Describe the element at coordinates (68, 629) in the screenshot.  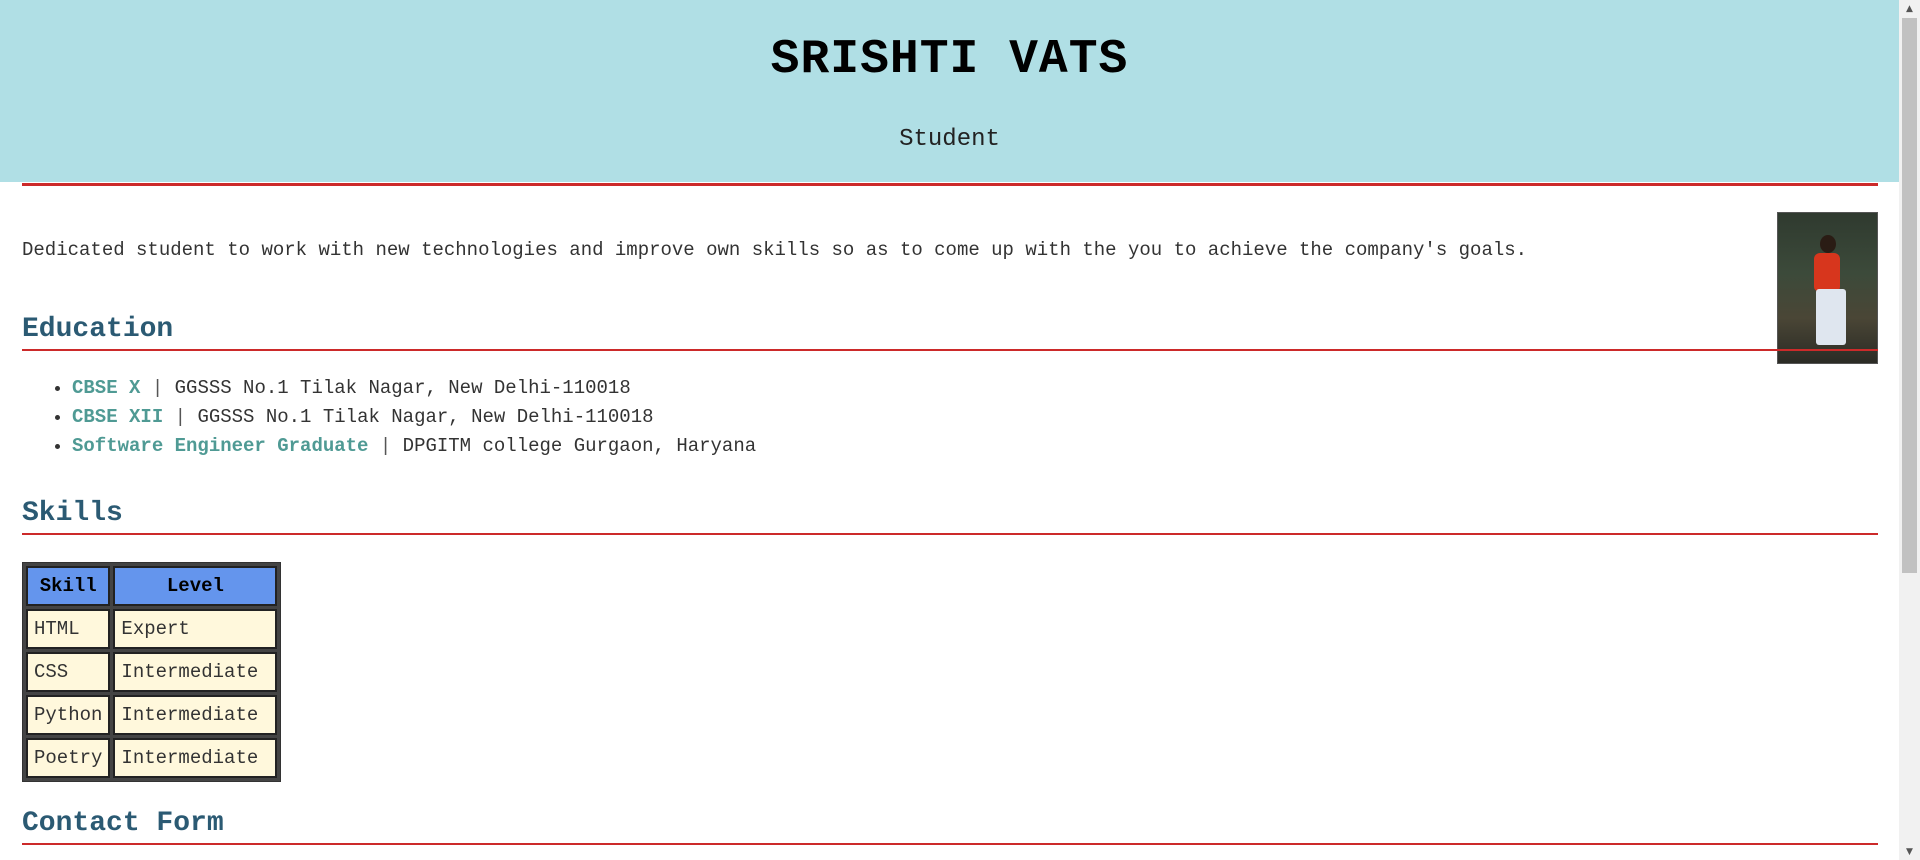
I see `skill-cell: HTML` at that location.